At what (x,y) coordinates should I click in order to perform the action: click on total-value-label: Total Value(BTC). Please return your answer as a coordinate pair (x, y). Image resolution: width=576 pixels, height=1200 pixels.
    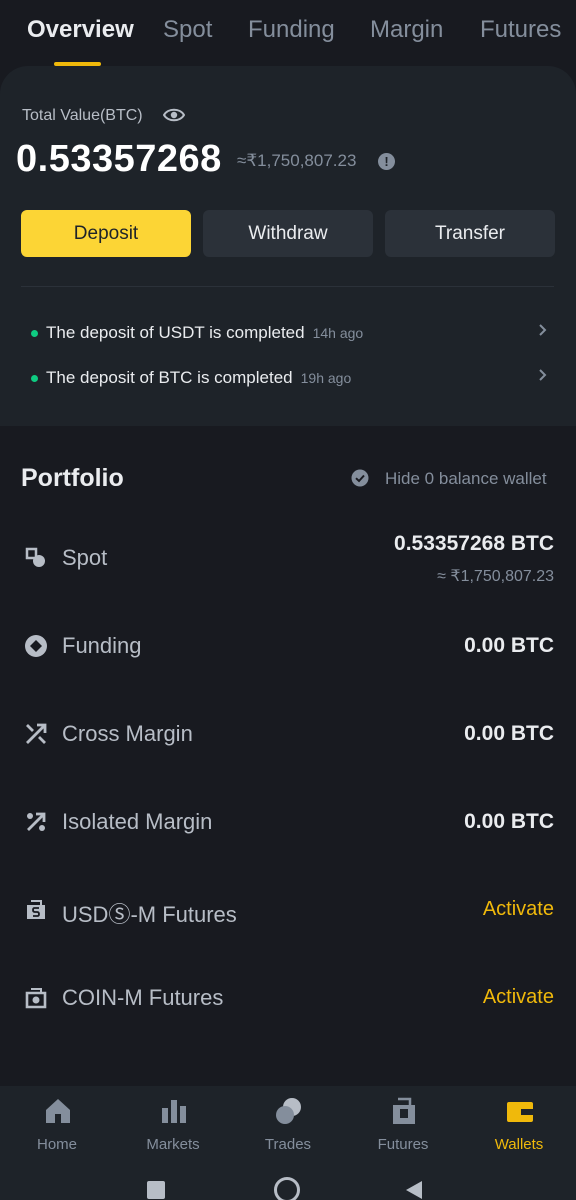
    Looking at the image, I should click on (82, 115).